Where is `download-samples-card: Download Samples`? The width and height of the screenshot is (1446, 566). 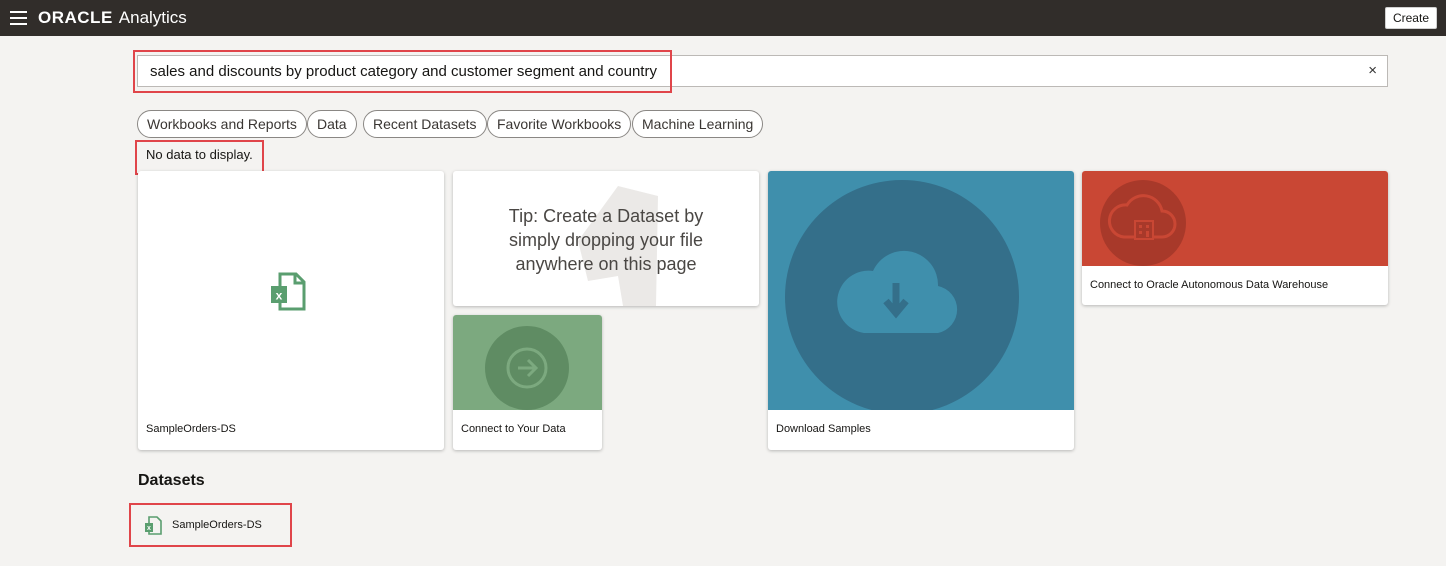 download-samples-card: Download Samples is located at coordinates (921, 310).